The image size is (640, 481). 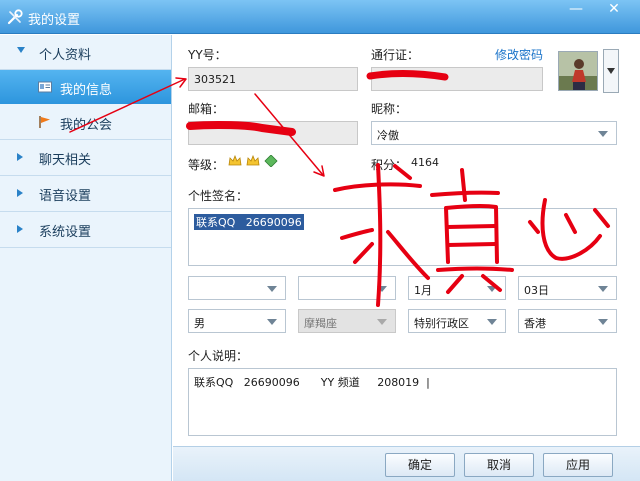 I want to click on sidebar-item-my-info: 我的信息, so click(x=85, y=87).